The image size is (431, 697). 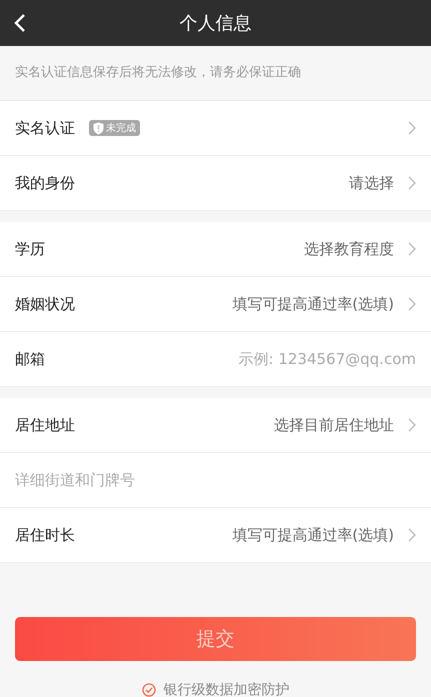 What do you see at coordinates (121, 128) in the screenshot?
I see `badge-text: 未完成` at bounding box center [121, 128].